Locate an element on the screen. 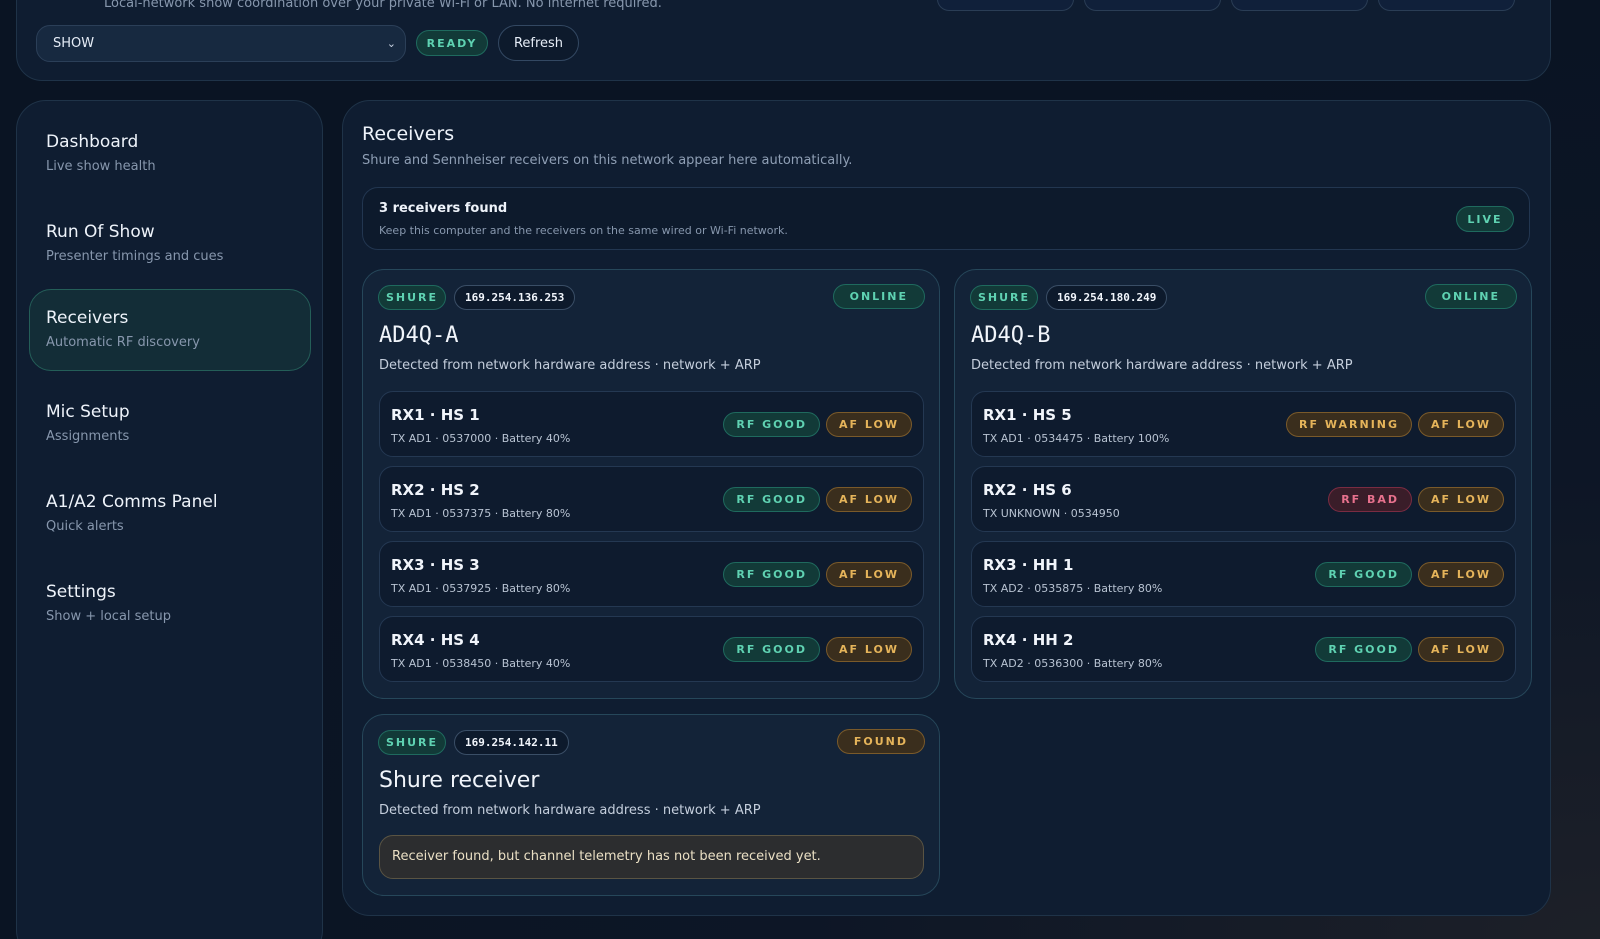 This screenshot has width=1600, height=939. sidebar-item-title: Receivers is located at coordinates (87, 318).